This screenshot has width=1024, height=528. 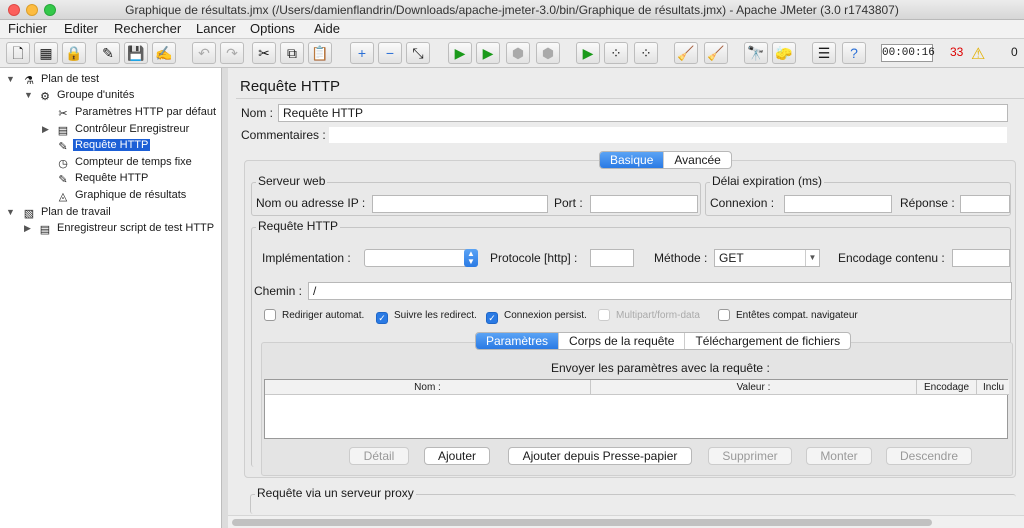 What do you see at coordinates (660, 291) in the screenshot?
I see `path-field: /` at bounding box center [660, 291].